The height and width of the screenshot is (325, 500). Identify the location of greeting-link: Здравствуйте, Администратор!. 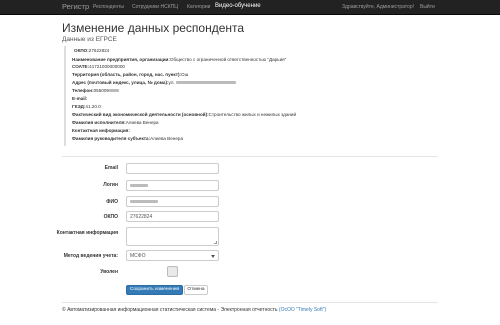
(378, 7).